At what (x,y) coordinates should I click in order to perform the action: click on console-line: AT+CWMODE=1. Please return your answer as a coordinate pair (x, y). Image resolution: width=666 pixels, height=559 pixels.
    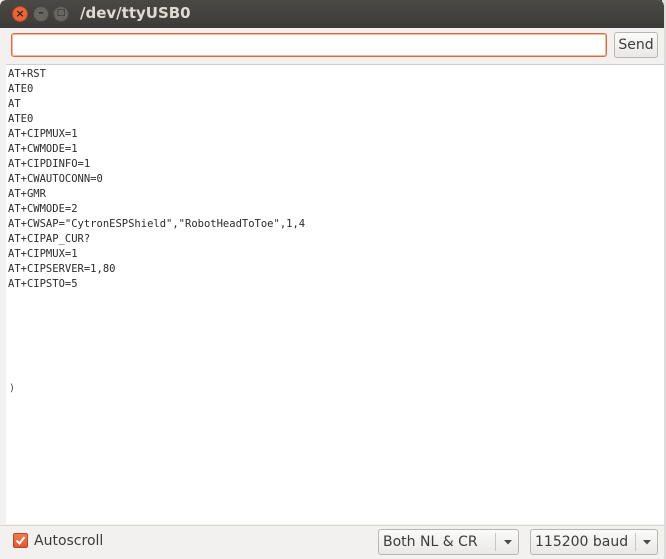
    Looking at the image, I should click on (43, 149).